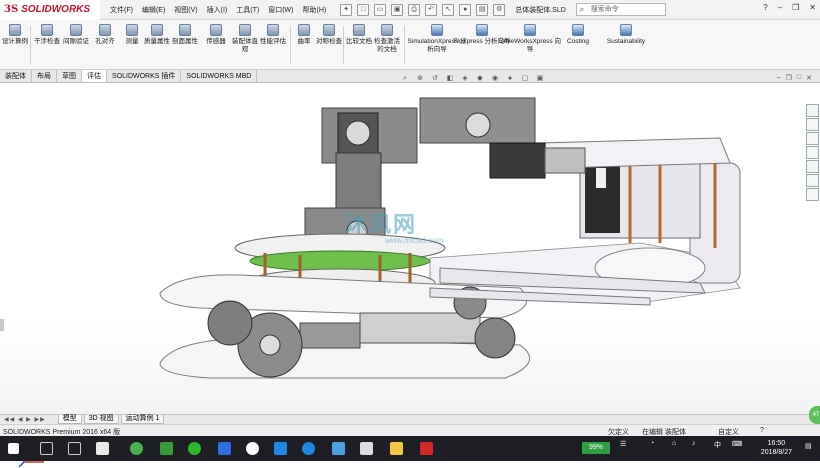  I want to click on clock: 16:50 2018/8/27, so click(776, 448).